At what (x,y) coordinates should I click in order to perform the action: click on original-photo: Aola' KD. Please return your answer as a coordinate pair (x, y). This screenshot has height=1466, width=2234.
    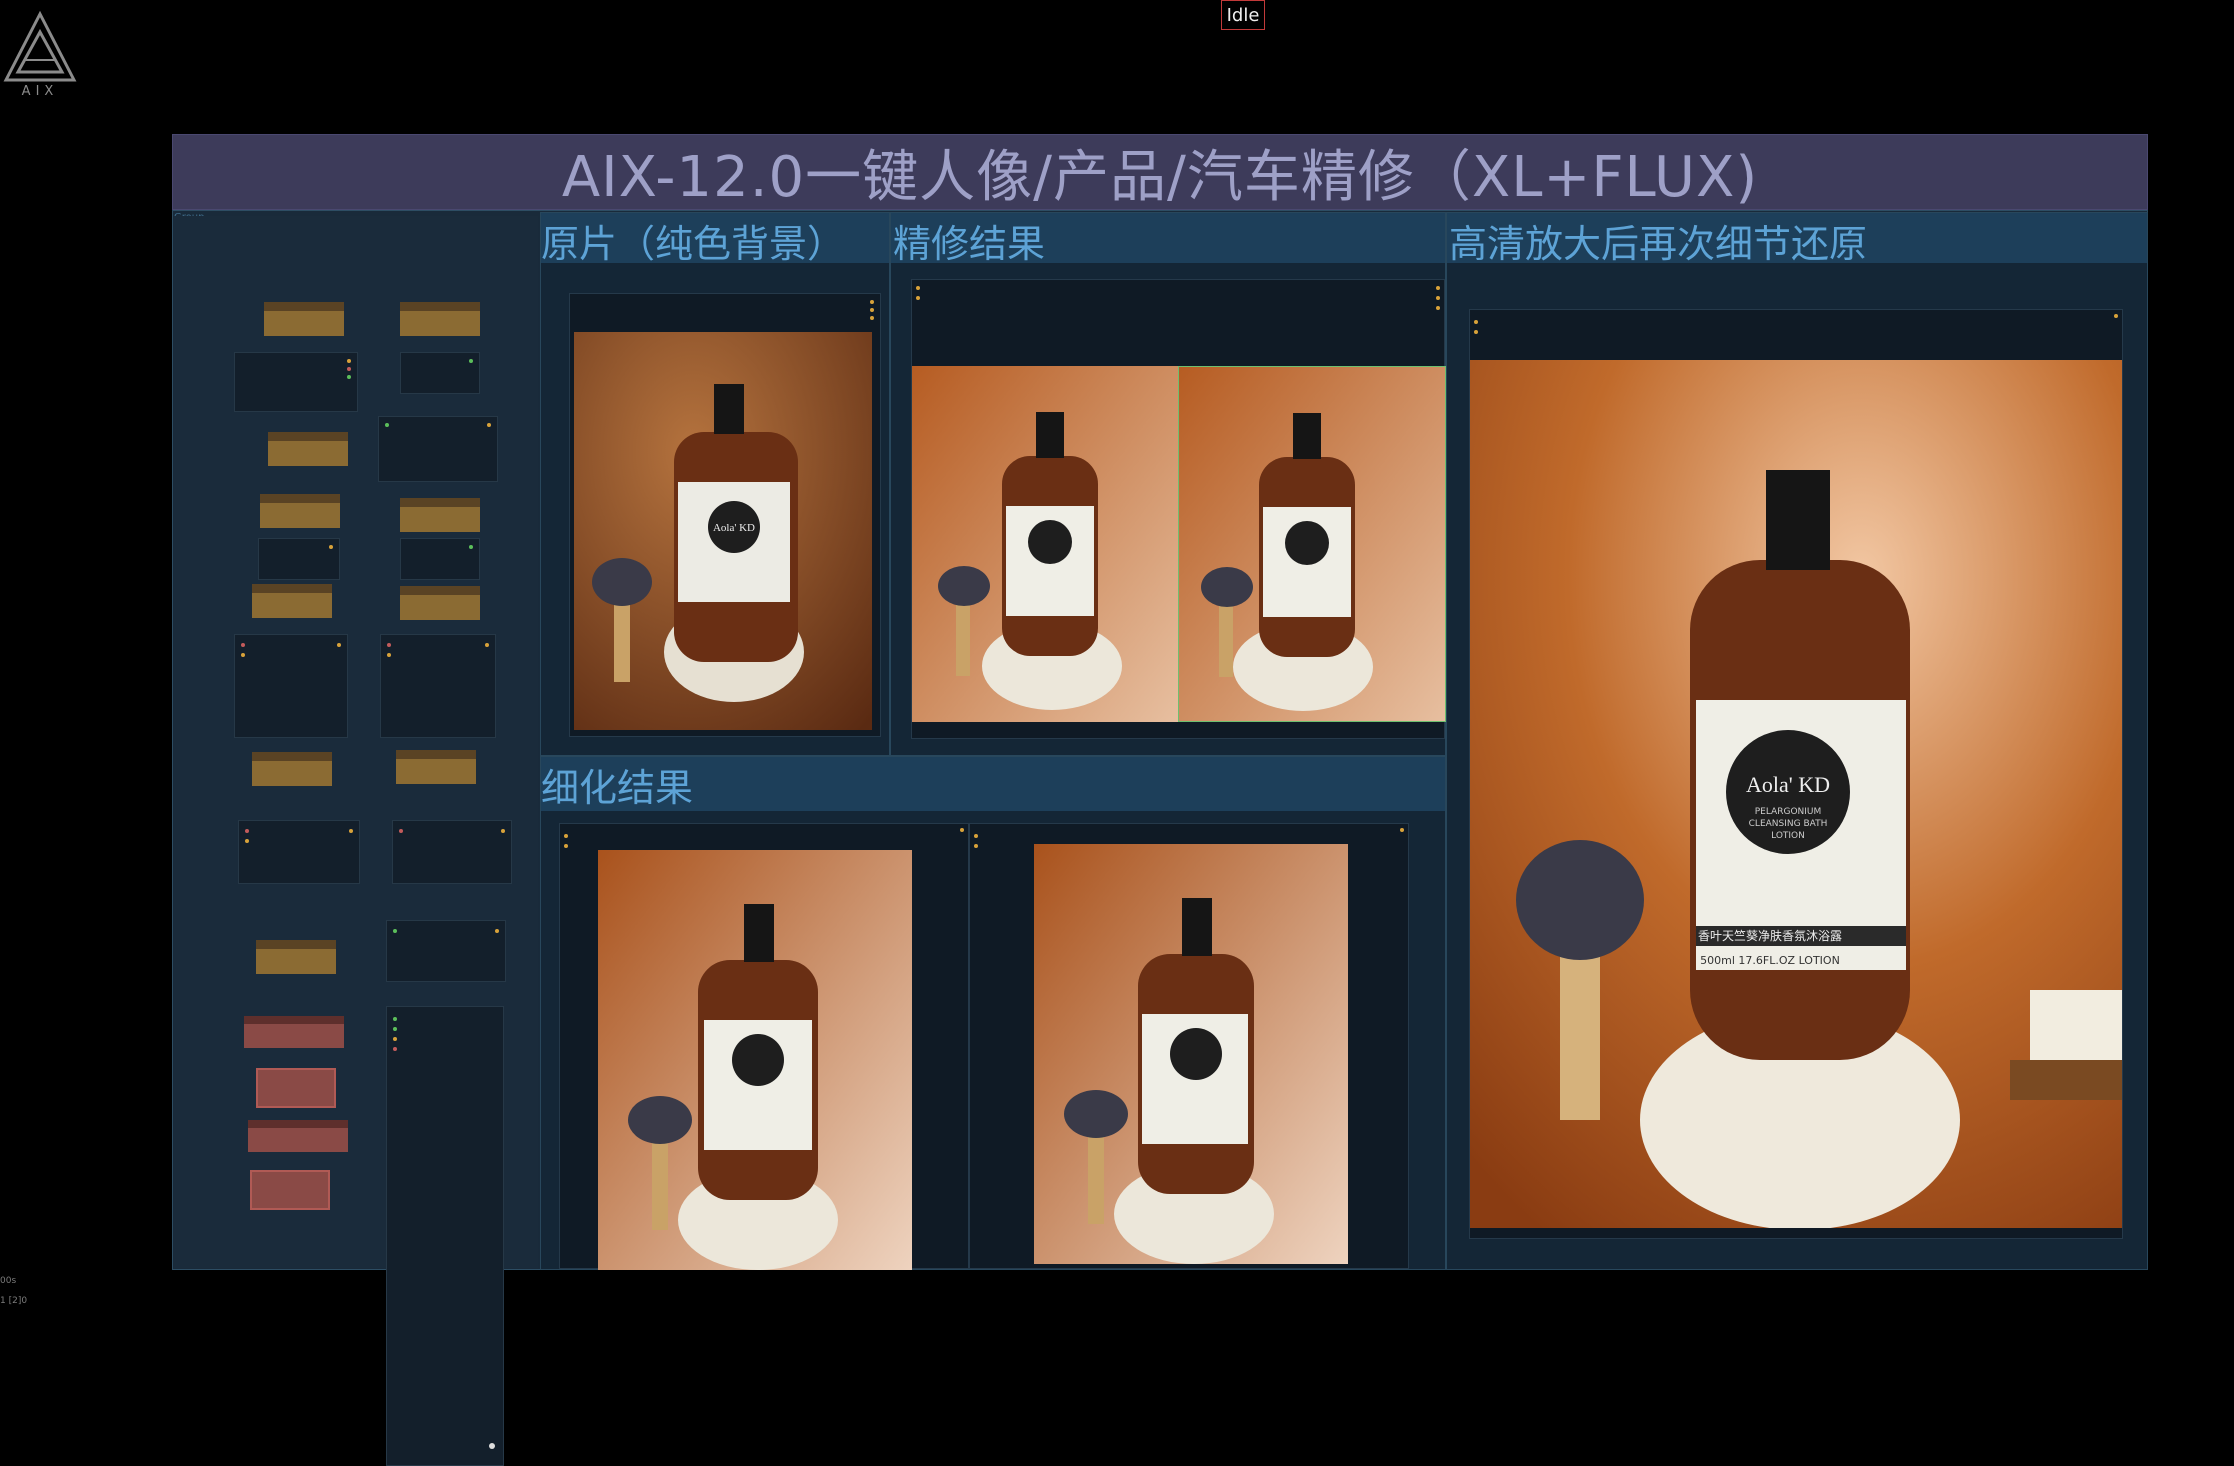
    Looking at the image, I should click on (723, 531).